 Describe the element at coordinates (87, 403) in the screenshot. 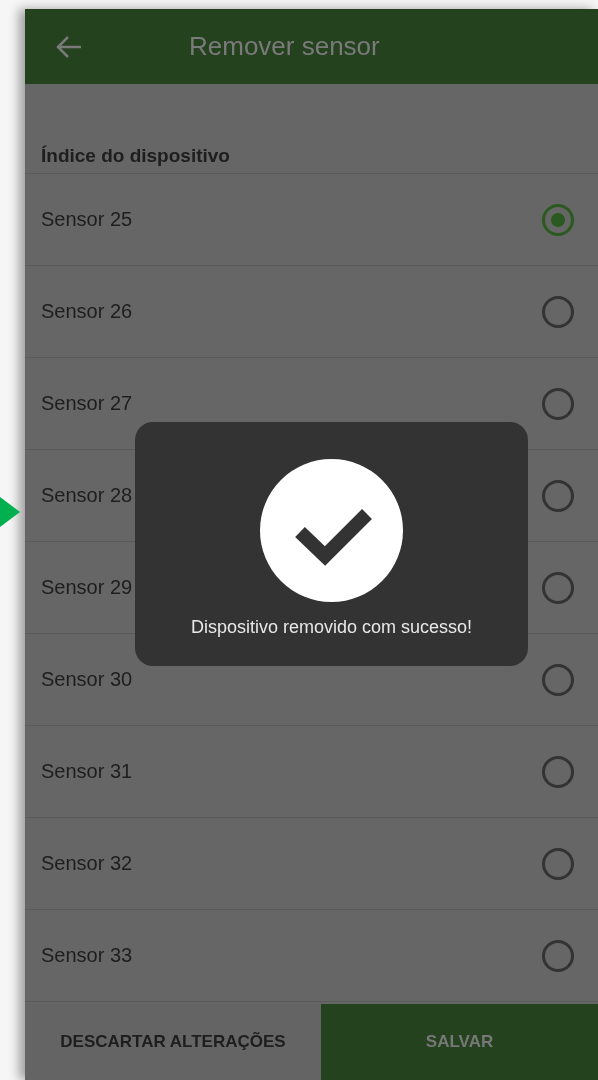

I see `sensor-label: Sensor 27` at that location.